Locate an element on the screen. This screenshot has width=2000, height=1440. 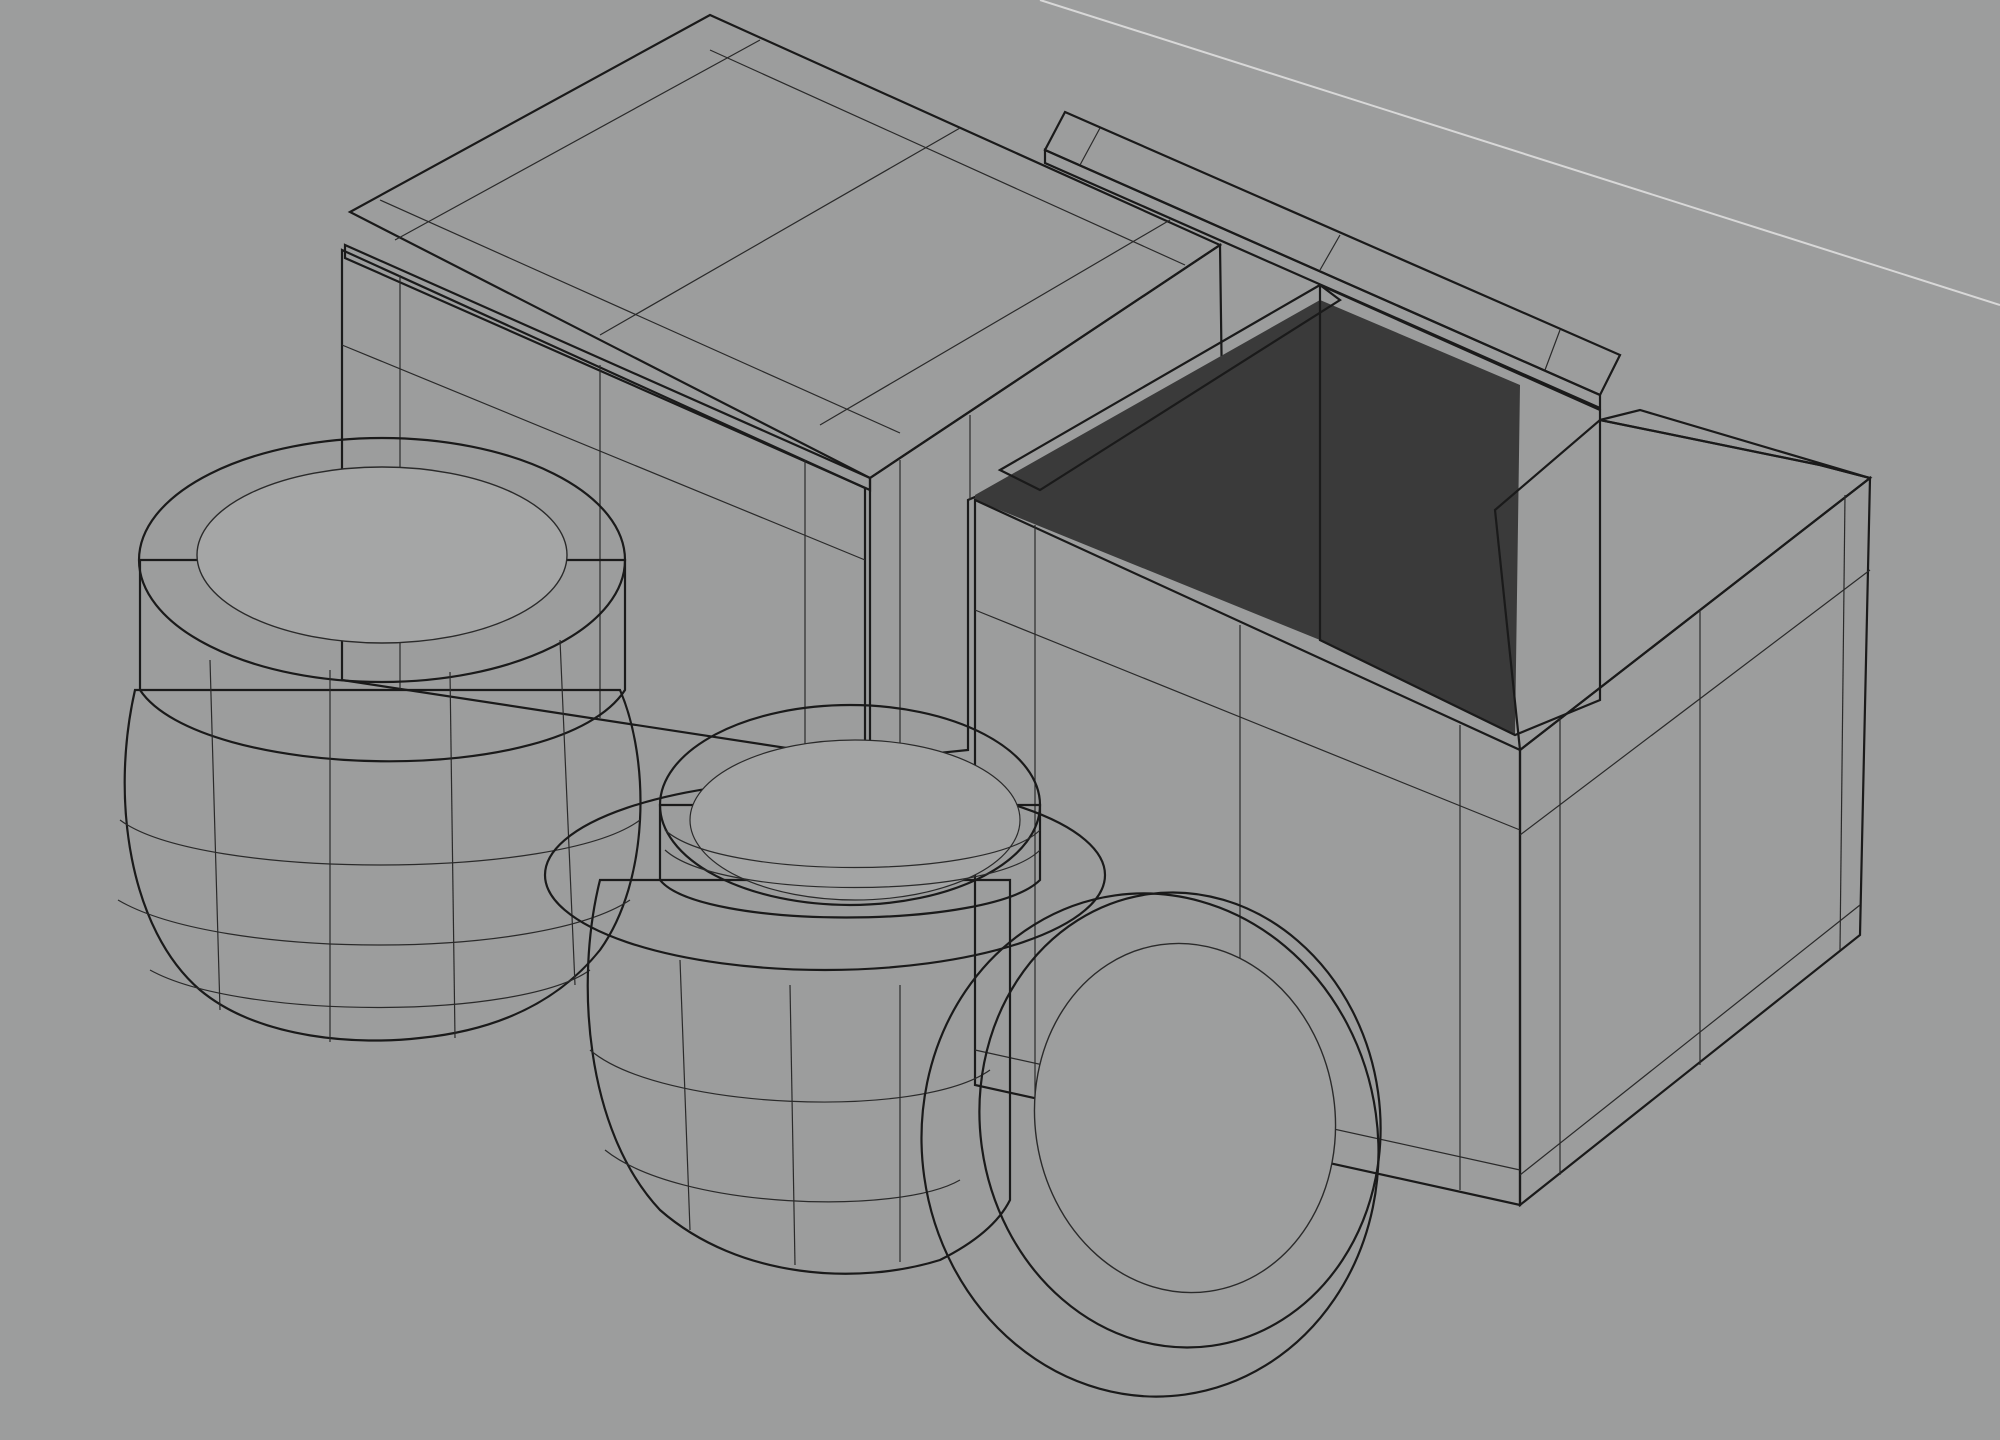
open-jar is located at coordinates (825, 989).